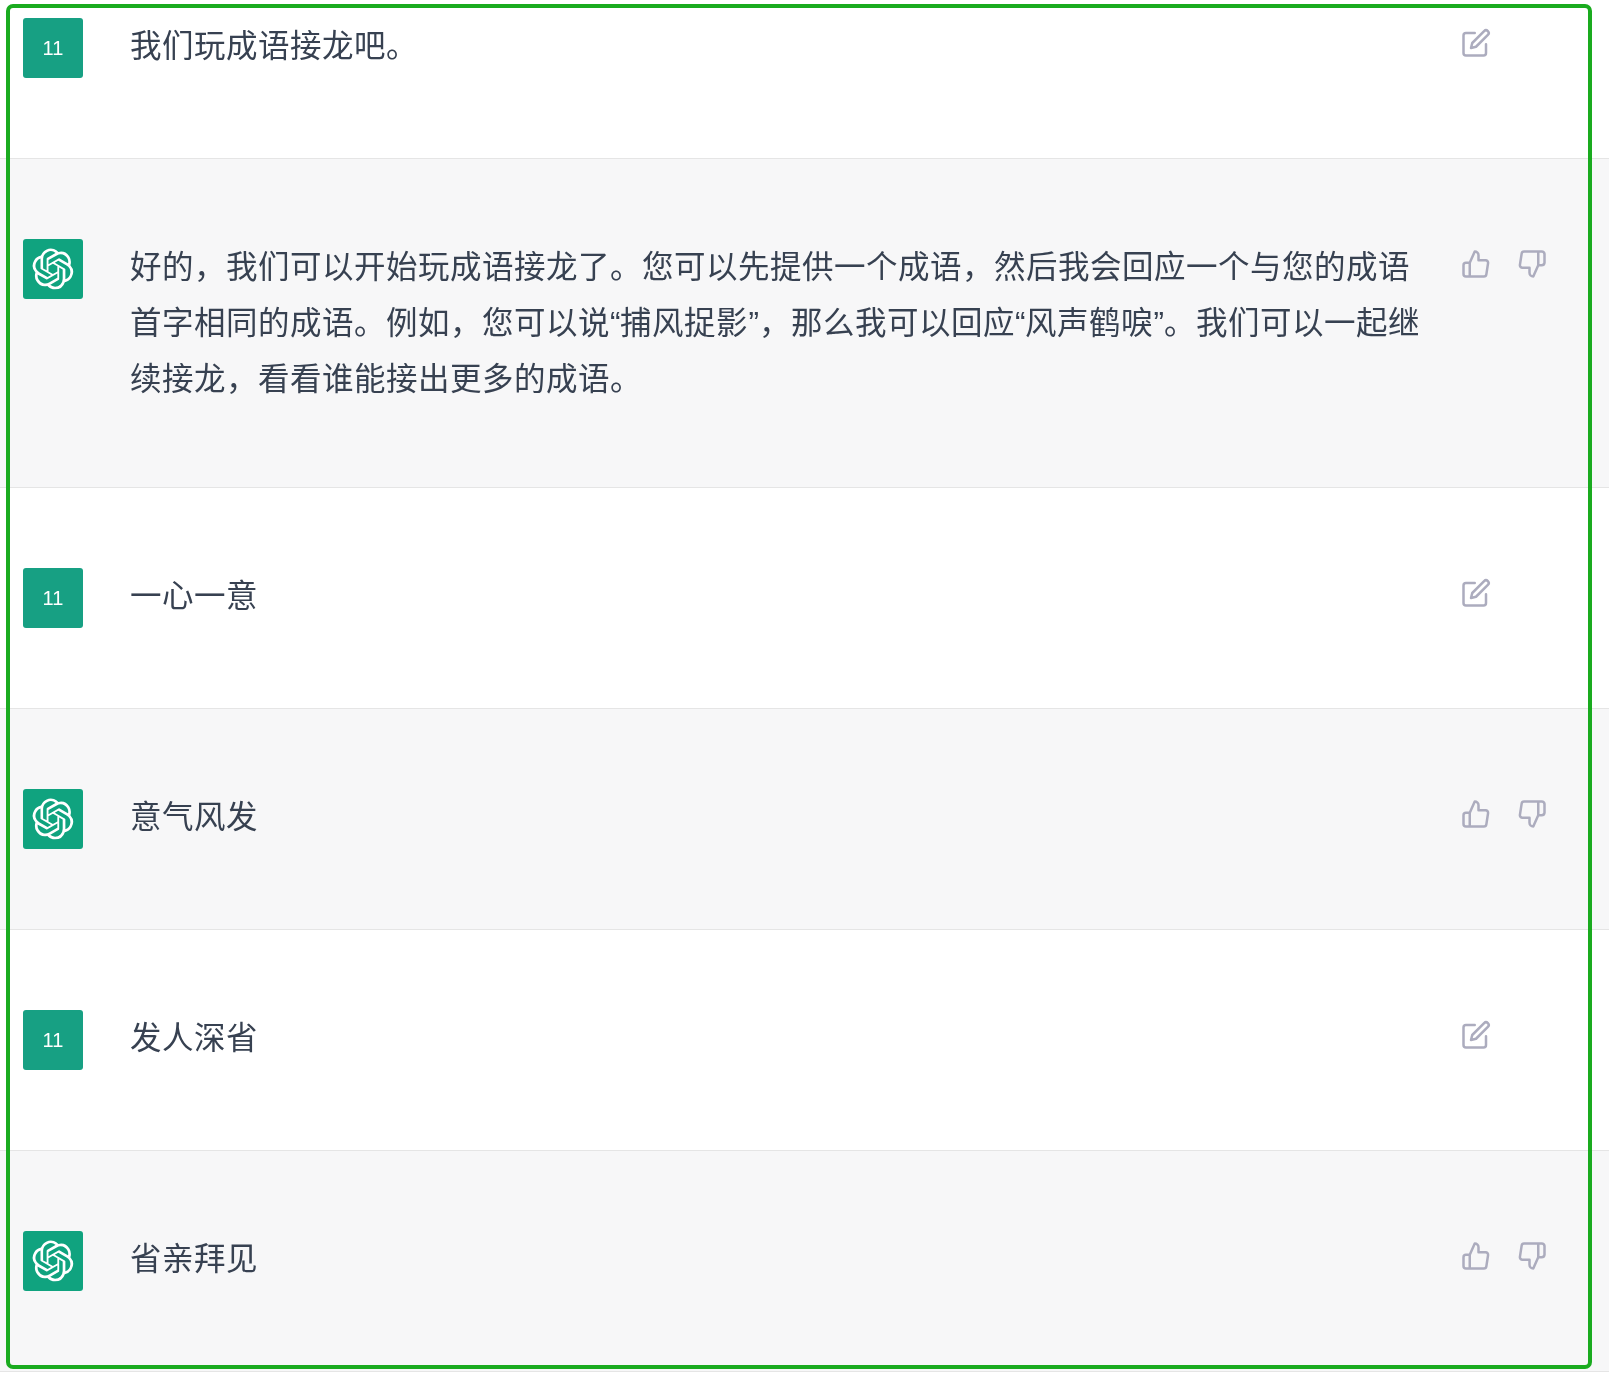 This screenshot has width=1609, height=1383. Describe the element at coordinates (274, 46) in the screenshot. I see `message-text: 我们玩成语接龙吧。` at that location.